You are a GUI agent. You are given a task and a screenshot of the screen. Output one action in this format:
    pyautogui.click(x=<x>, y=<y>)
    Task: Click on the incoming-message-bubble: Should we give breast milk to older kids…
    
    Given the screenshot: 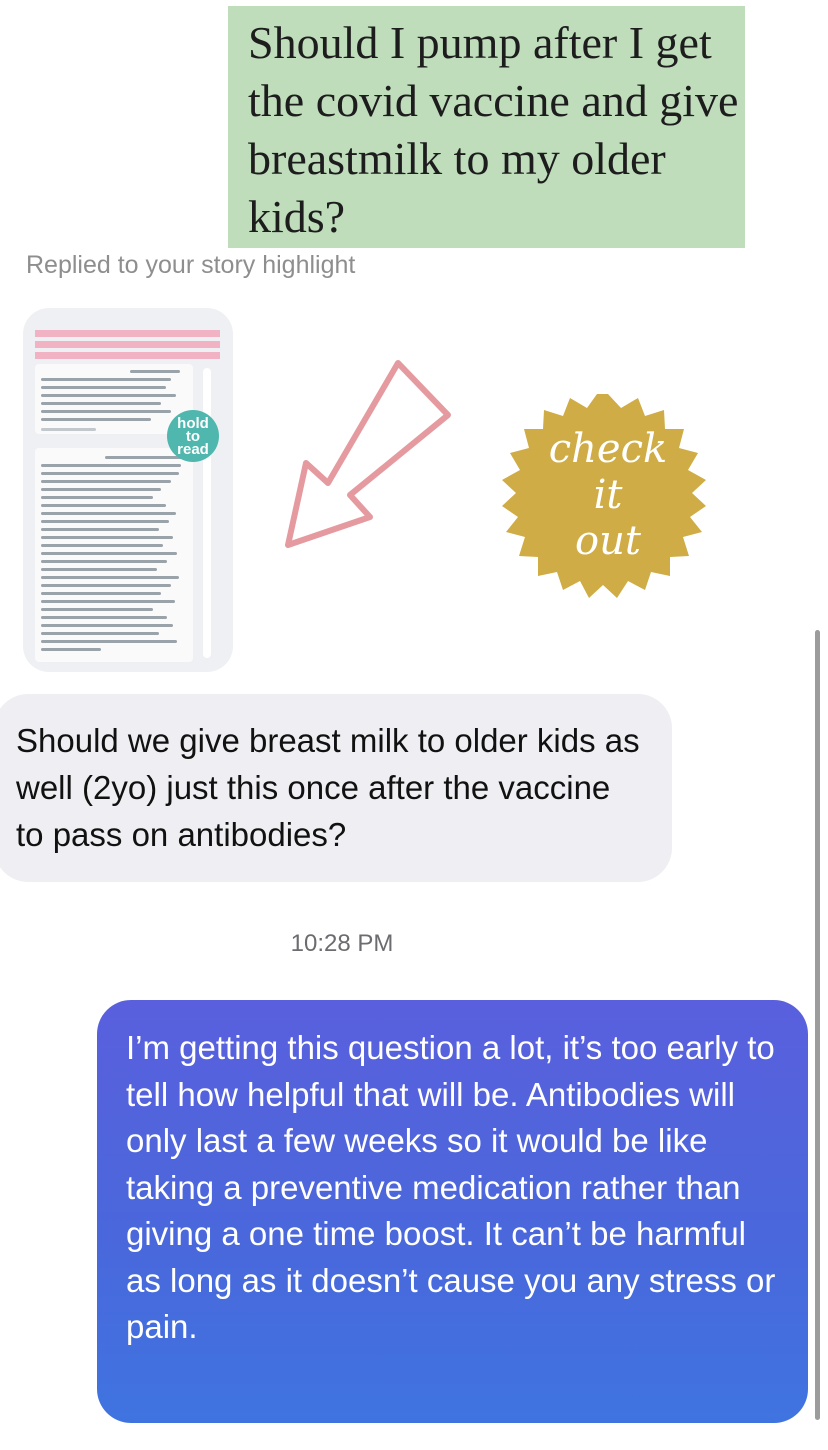 What is the action you would take?
    pyautogui.click(x=336, y=788)
    